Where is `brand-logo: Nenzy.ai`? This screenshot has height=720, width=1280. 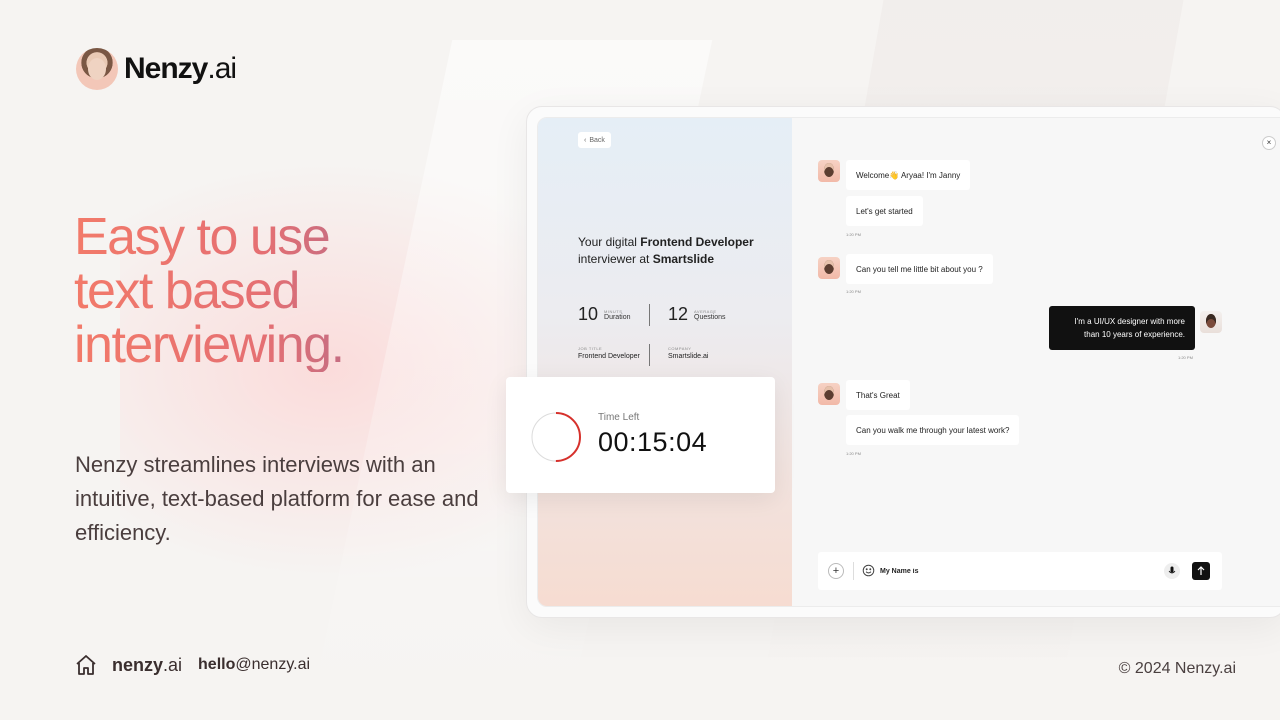 brand-logo: Nenzy.ai is located at coordinates (156, 69).